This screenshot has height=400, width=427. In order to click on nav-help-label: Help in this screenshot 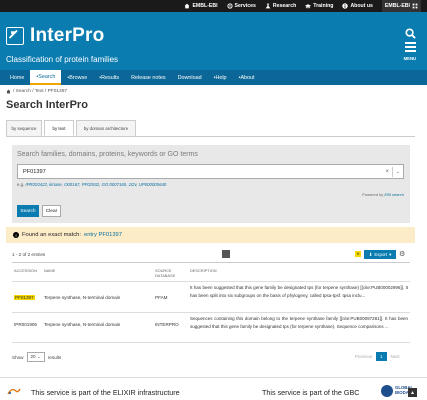, I will do `click(221, 77)`.